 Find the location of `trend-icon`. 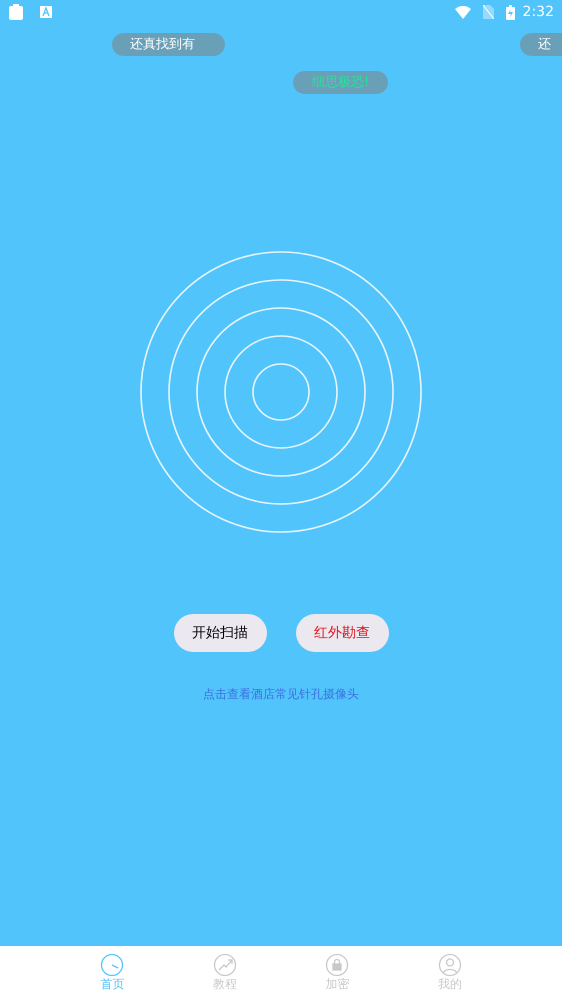

trend-icon is located at coordinates (224, 965).